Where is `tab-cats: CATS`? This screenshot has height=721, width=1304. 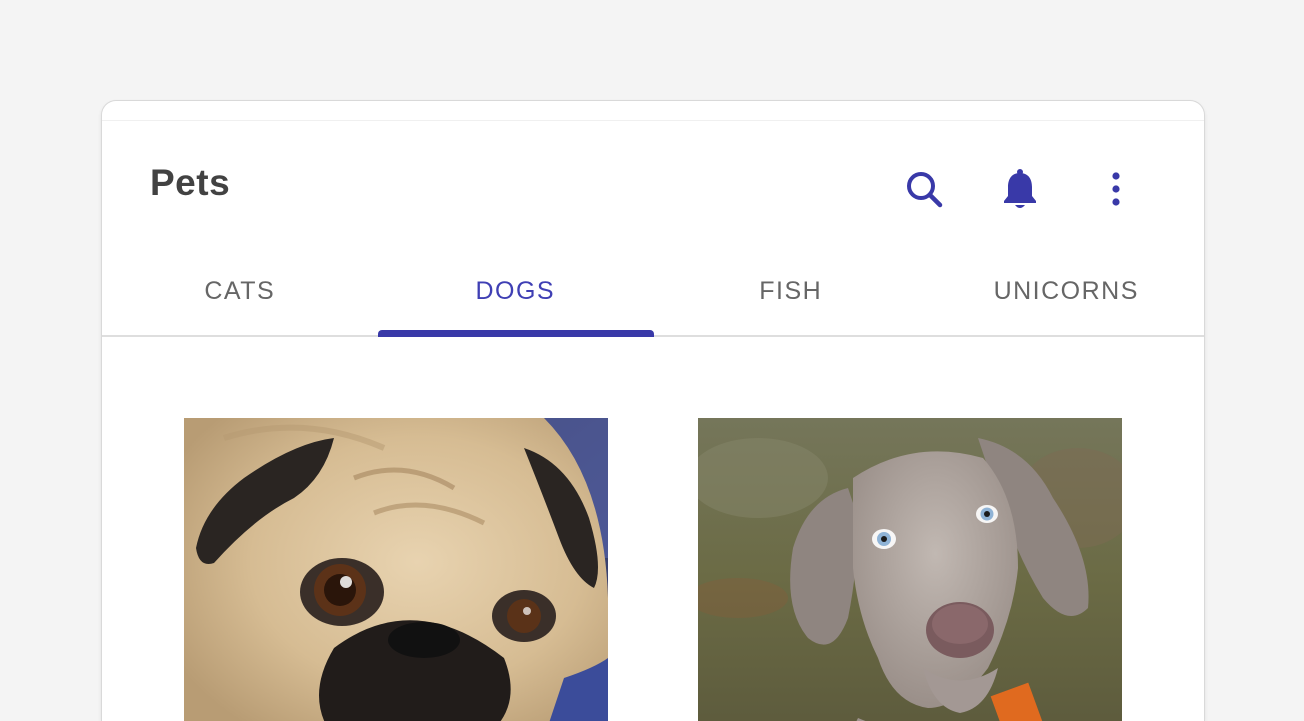 tab-cats: CATS is located at coordinates (240, 293).